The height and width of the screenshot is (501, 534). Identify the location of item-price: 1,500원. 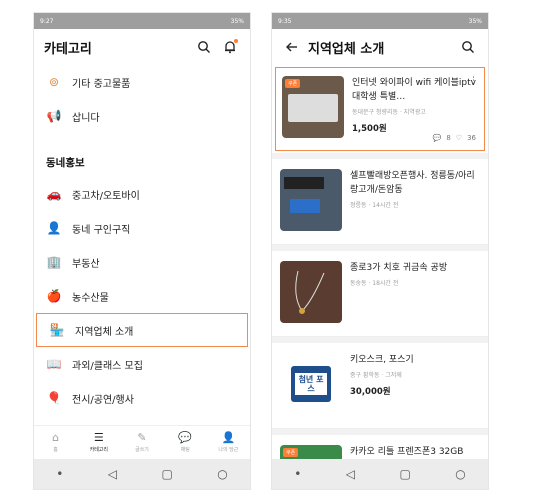
(369, 129).